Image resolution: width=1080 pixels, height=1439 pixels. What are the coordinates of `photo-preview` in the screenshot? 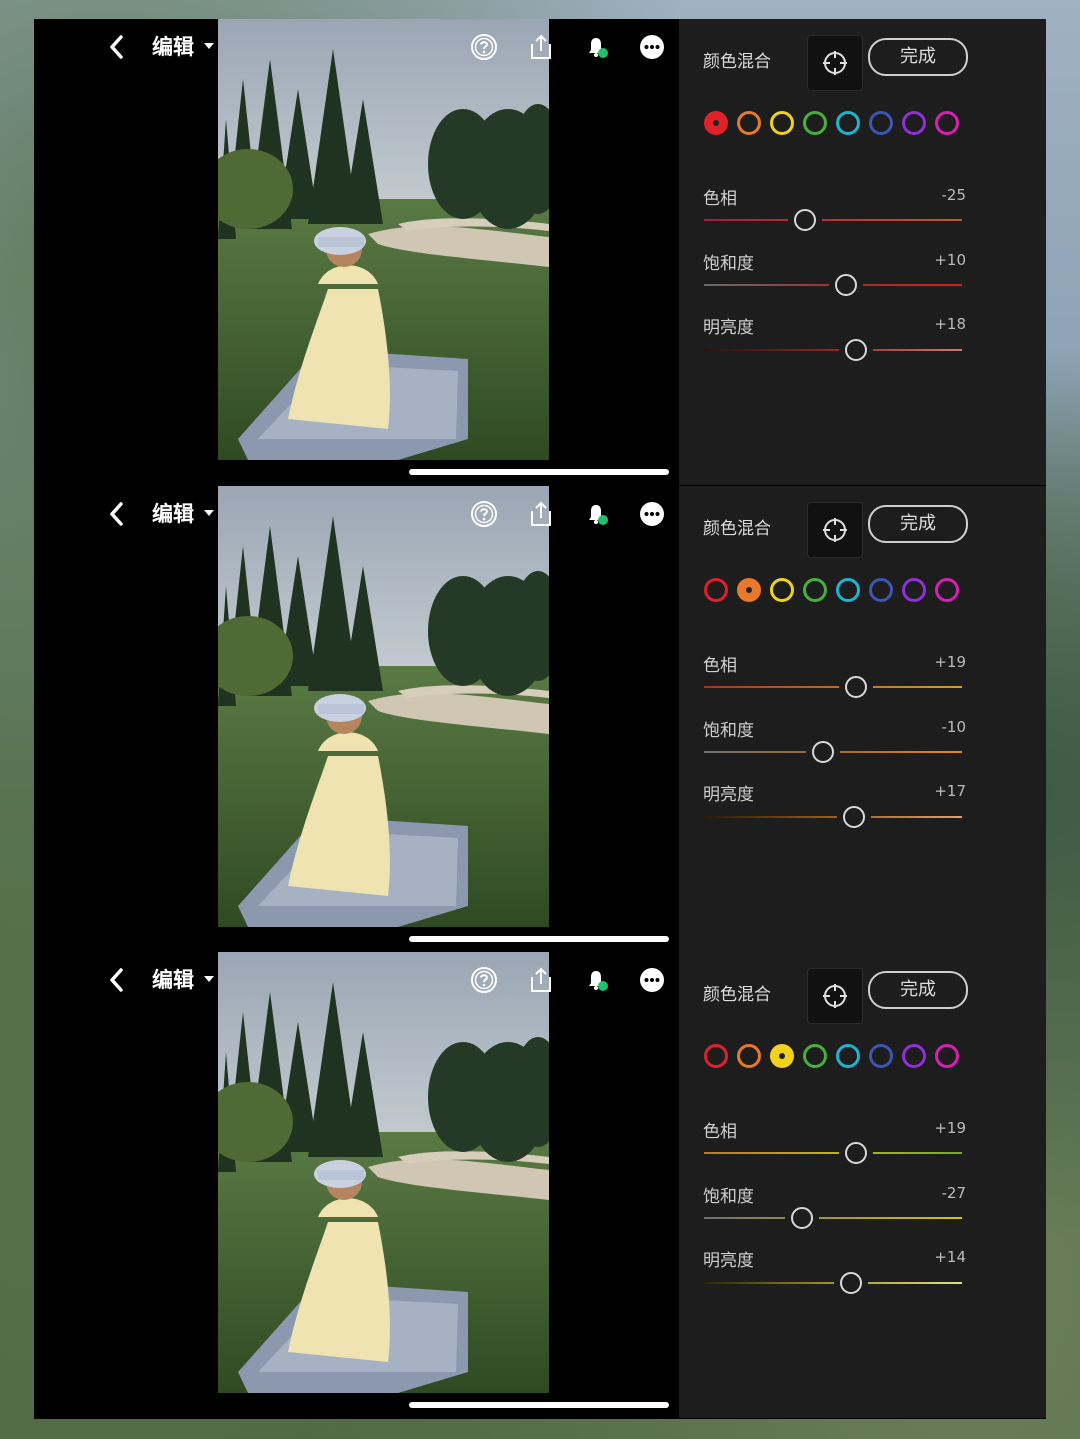 It's located at (383, 706).